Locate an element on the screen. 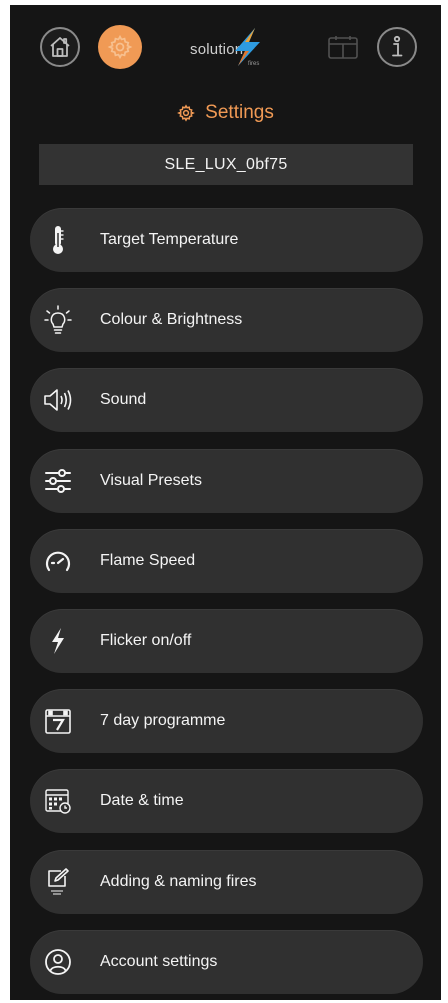  top-bar: solution fires is located at coordinates (225, 47).